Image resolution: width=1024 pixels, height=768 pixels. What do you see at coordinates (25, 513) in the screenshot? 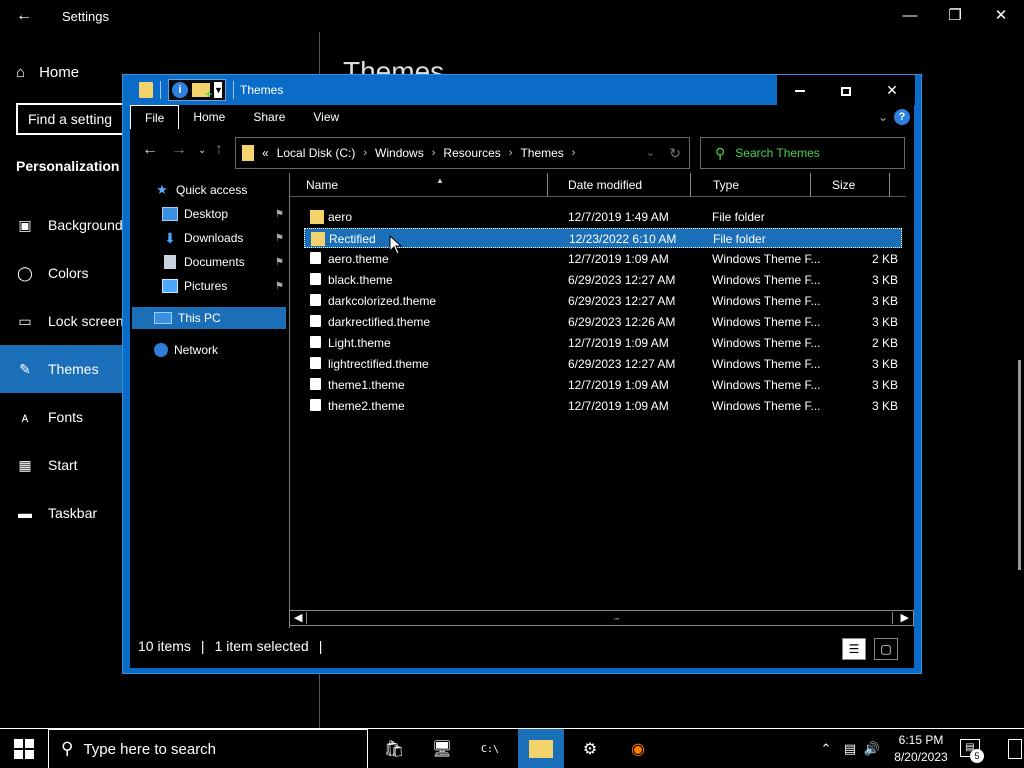
I see `taskbar-icon: ▬` at bounding box center [25, 513].